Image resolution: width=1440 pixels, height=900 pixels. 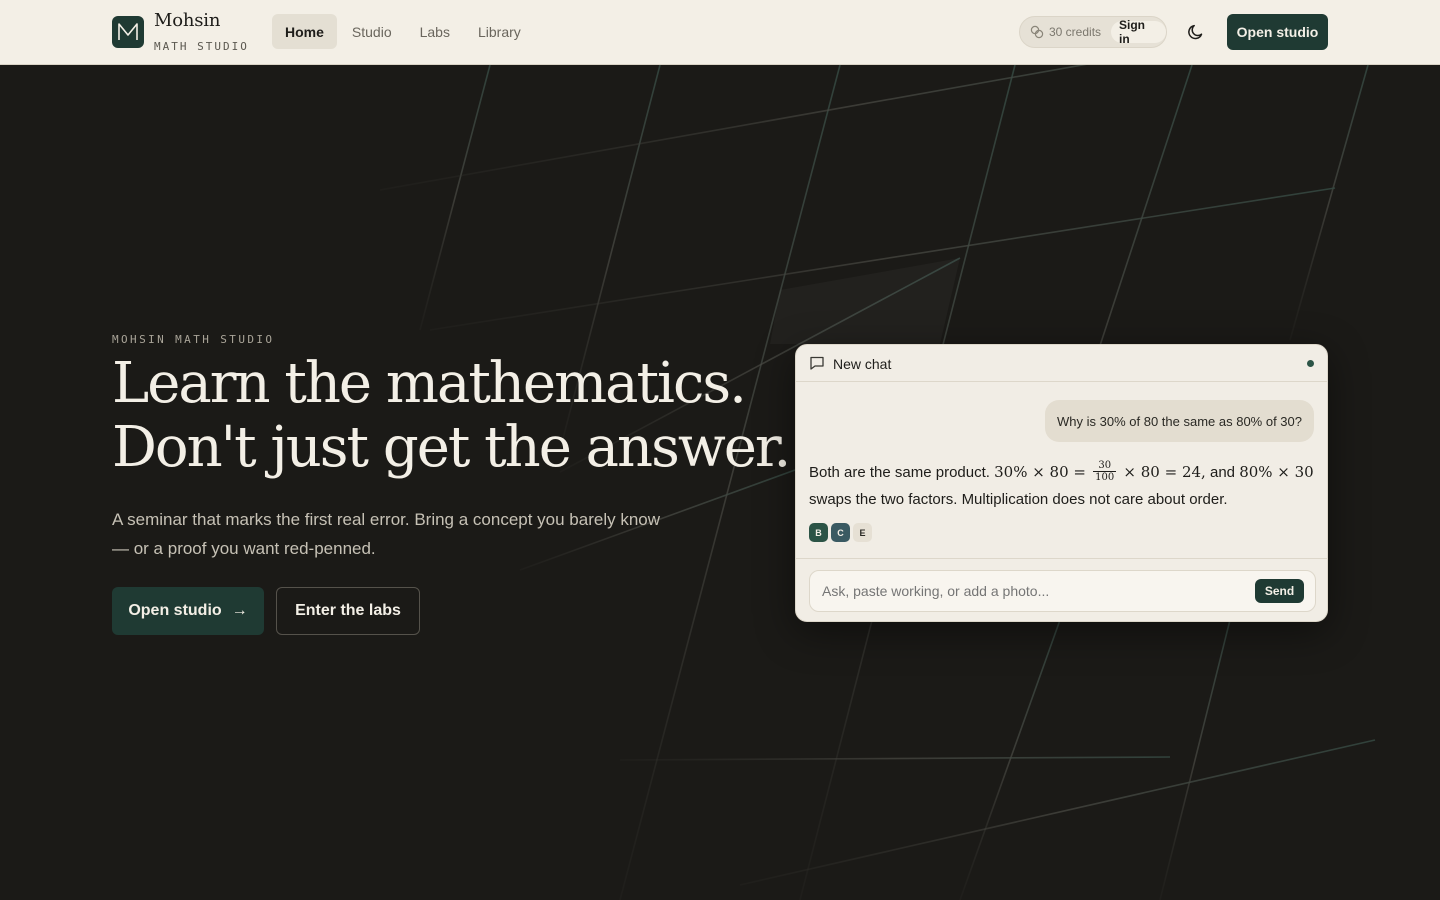 I want to click on chat-title: New chat, so click(x=862, y=364).